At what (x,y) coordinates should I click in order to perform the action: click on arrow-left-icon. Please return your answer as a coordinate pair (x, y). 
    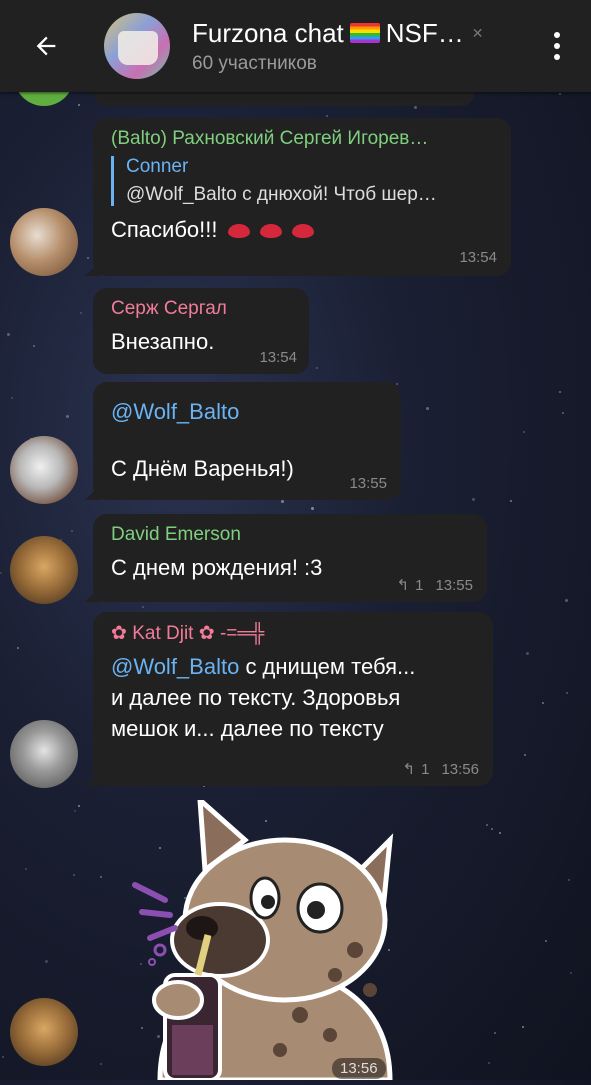
    Looking at the image, I should click on (46, 46).